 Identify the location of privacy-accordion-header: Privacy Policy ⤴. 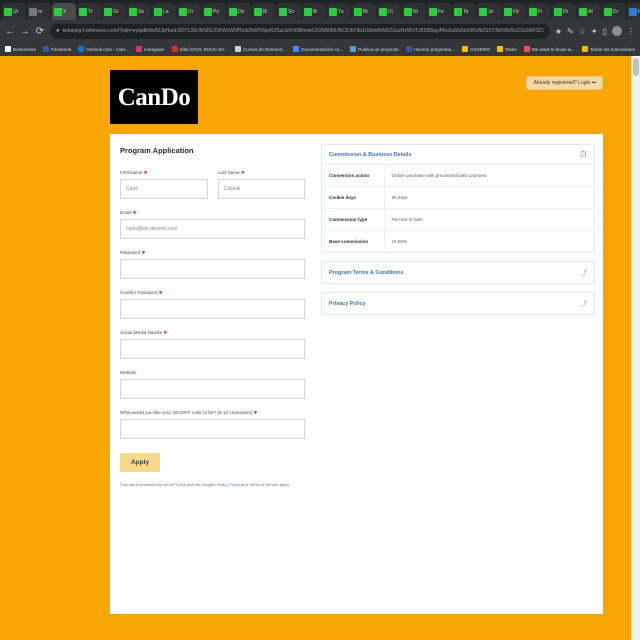
(458, 303).